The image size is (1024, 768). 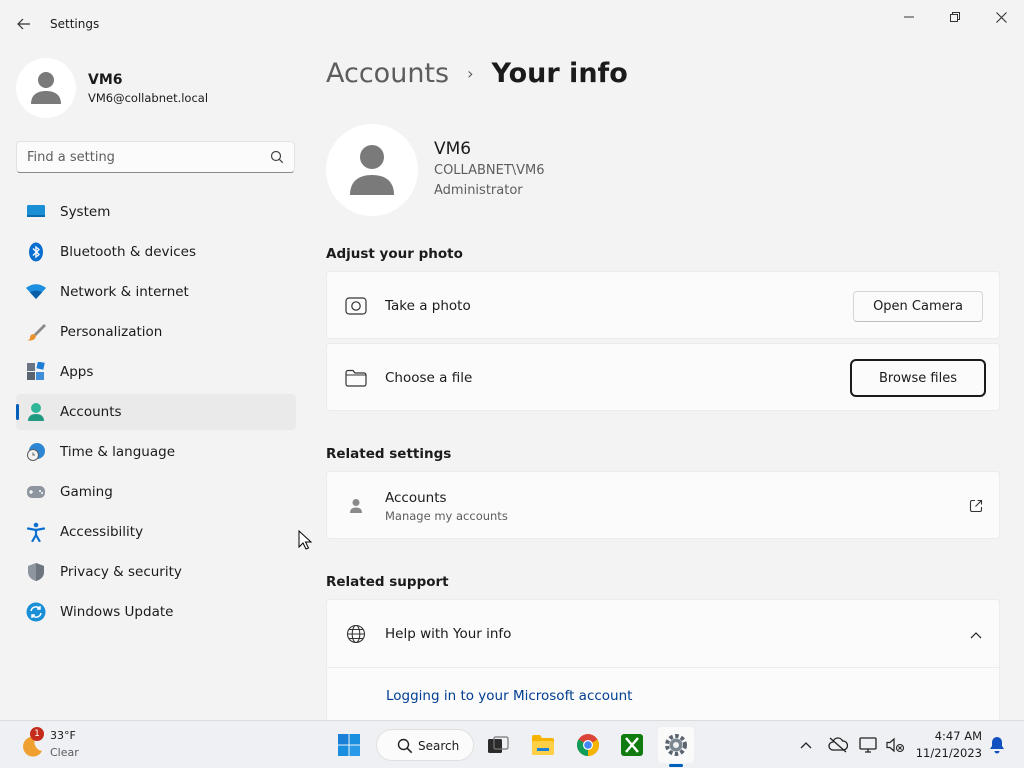 I want to click on taskbar: 1 33°F Clear Search 4:47 AM 11/21/2023, so click(x=512, y=744).